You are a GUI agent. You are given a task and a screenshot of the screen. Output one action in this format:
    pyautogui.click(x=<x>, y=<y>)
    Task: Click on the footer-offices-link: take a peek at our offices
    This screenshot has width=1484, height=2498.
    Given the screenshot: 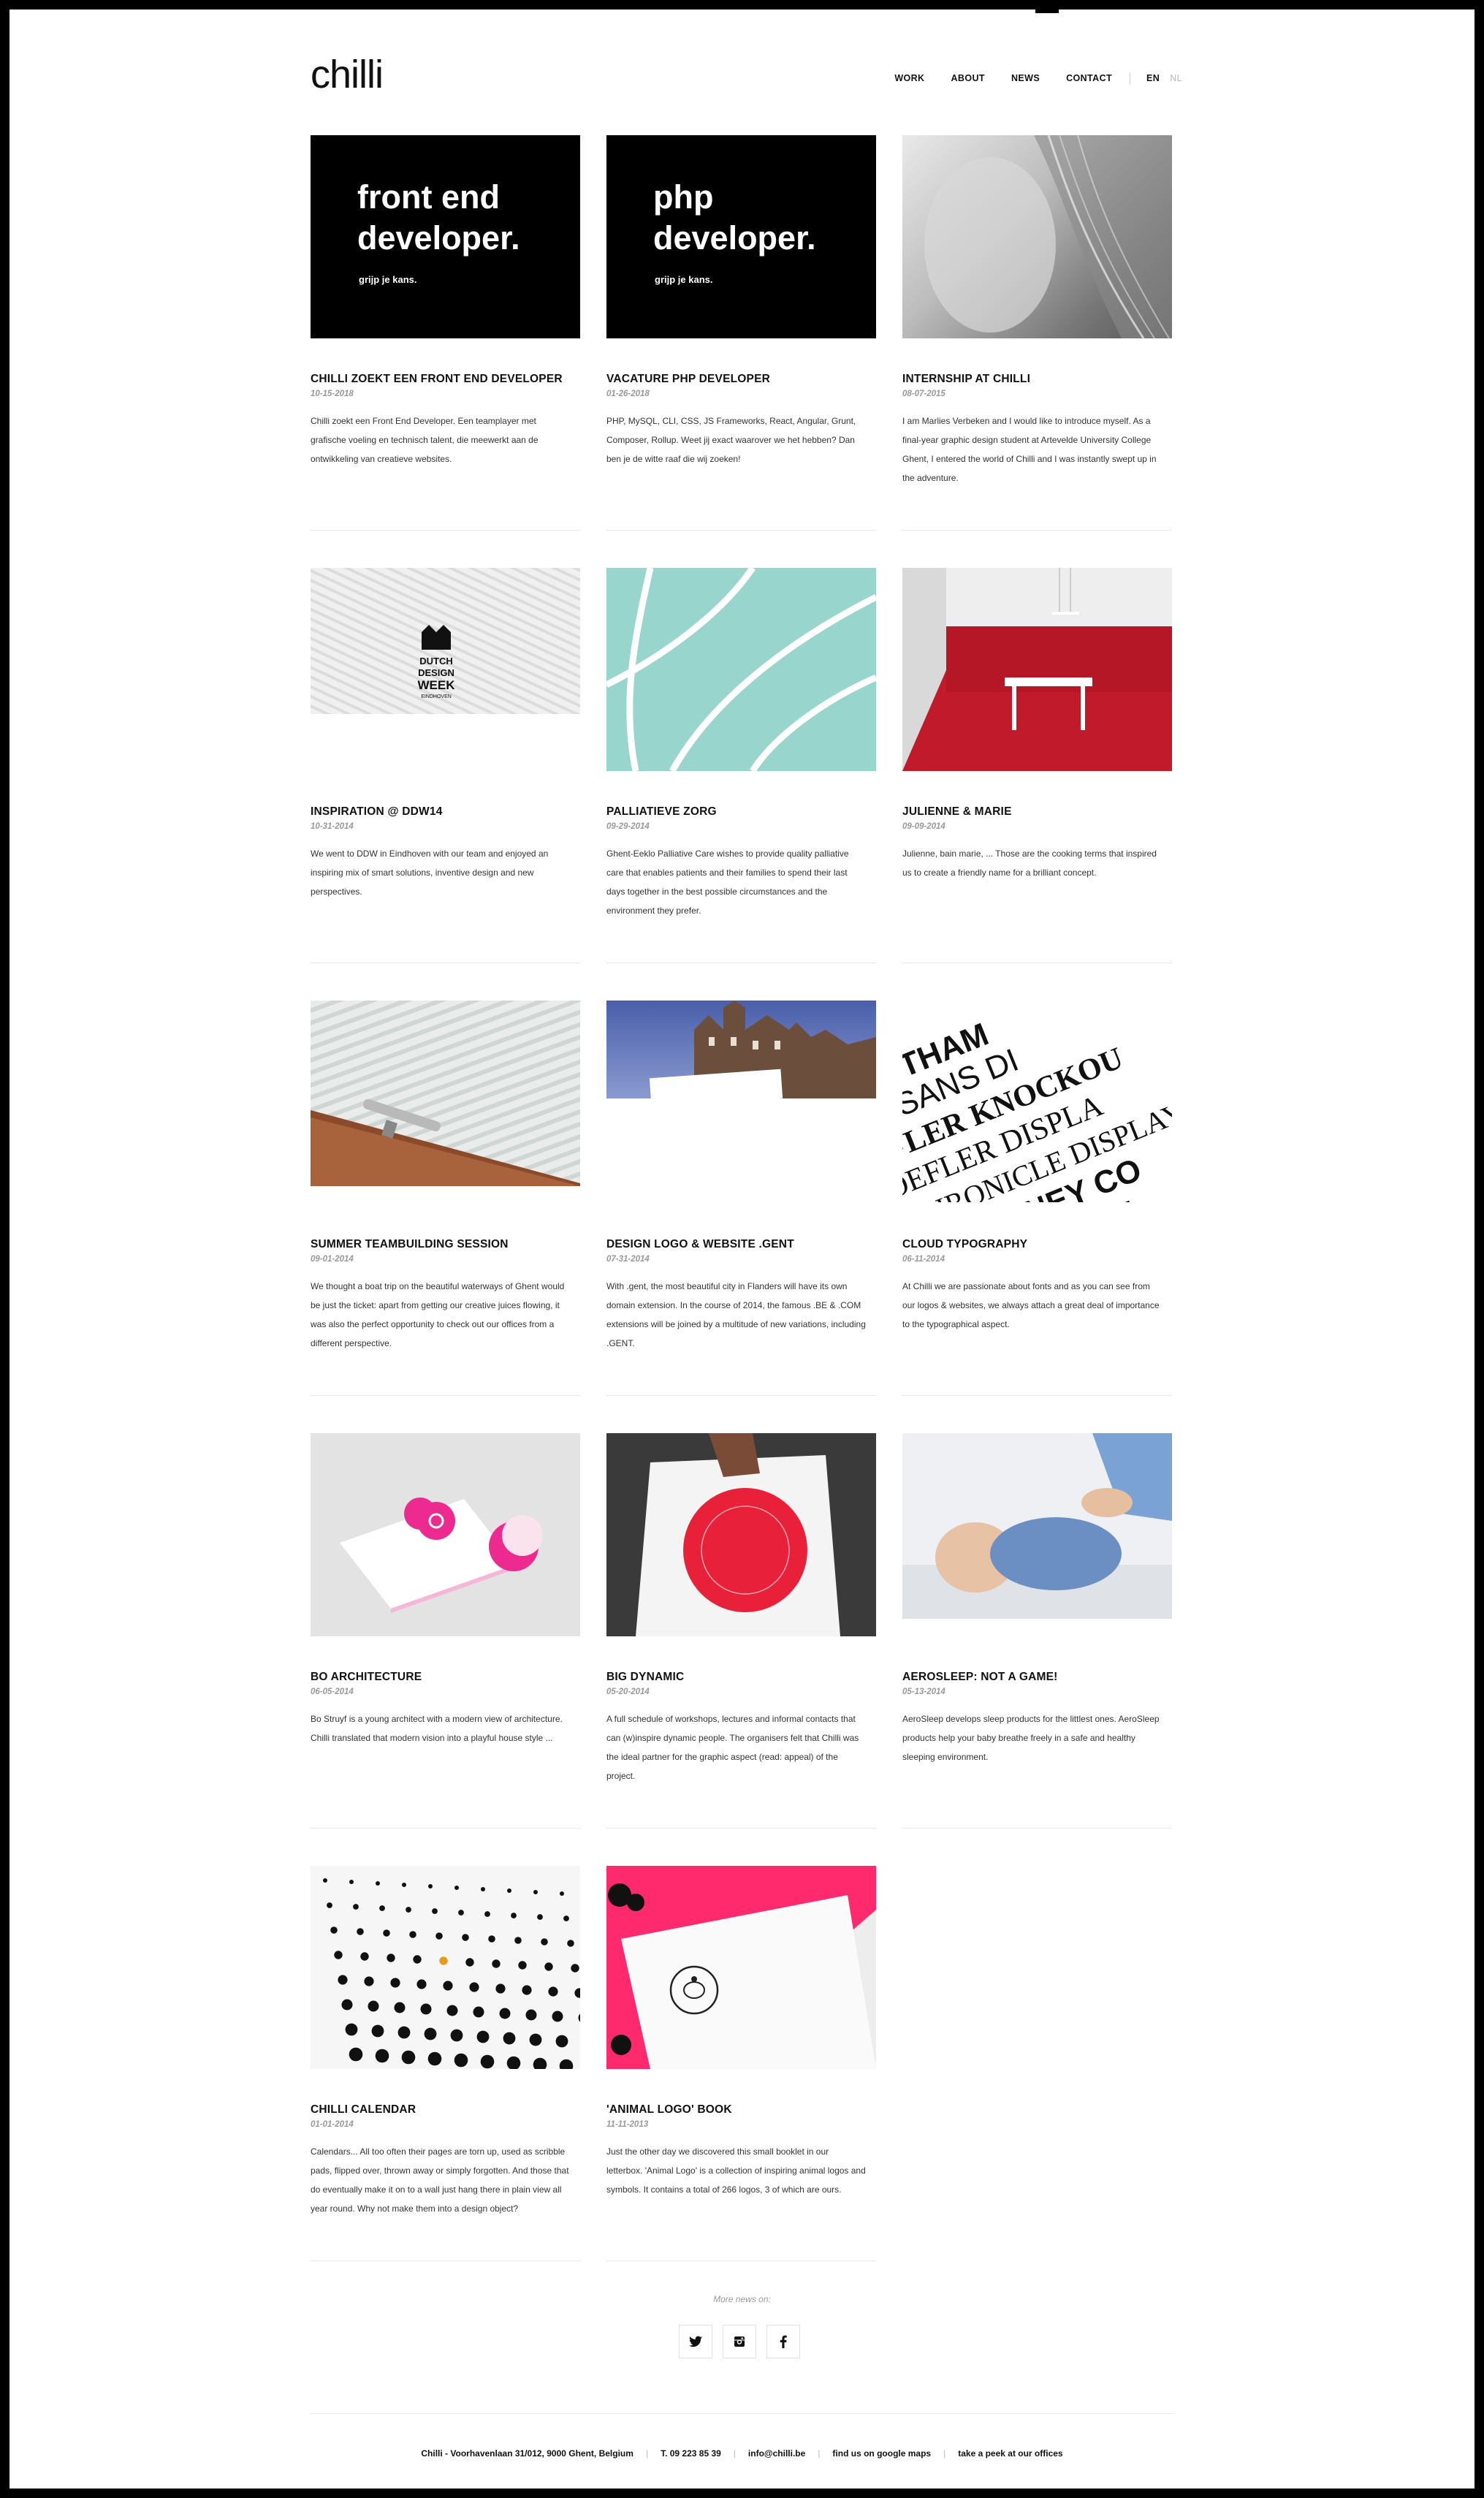 What is the action you would take?
    pyautogui.click(x=1010, y=2453)
    